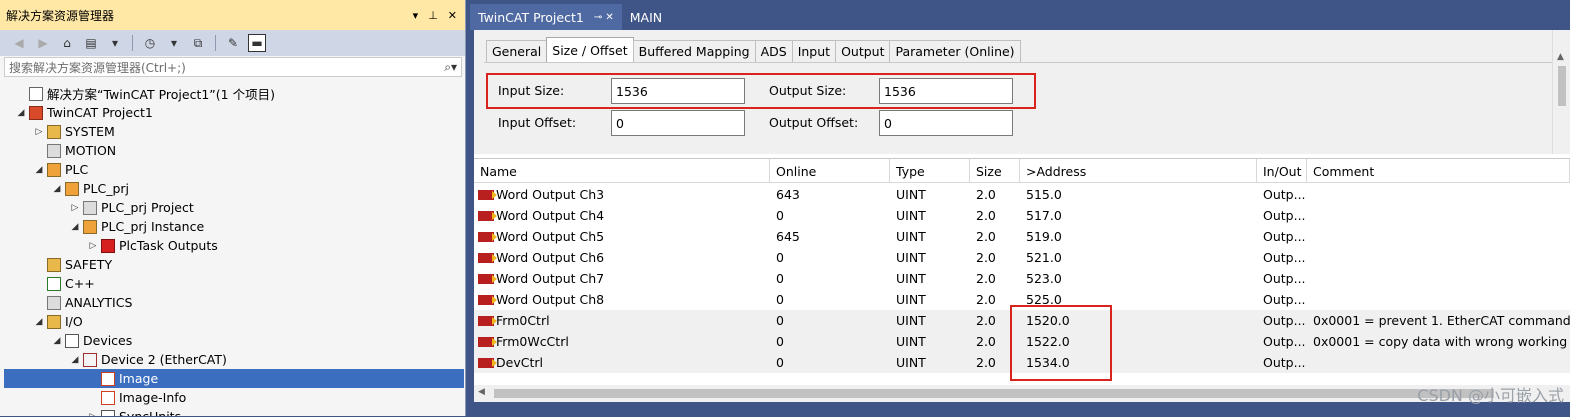 This screenshot has height=417, width=1570. I want to click on cell-address: 523.0, so click(1044, 278).